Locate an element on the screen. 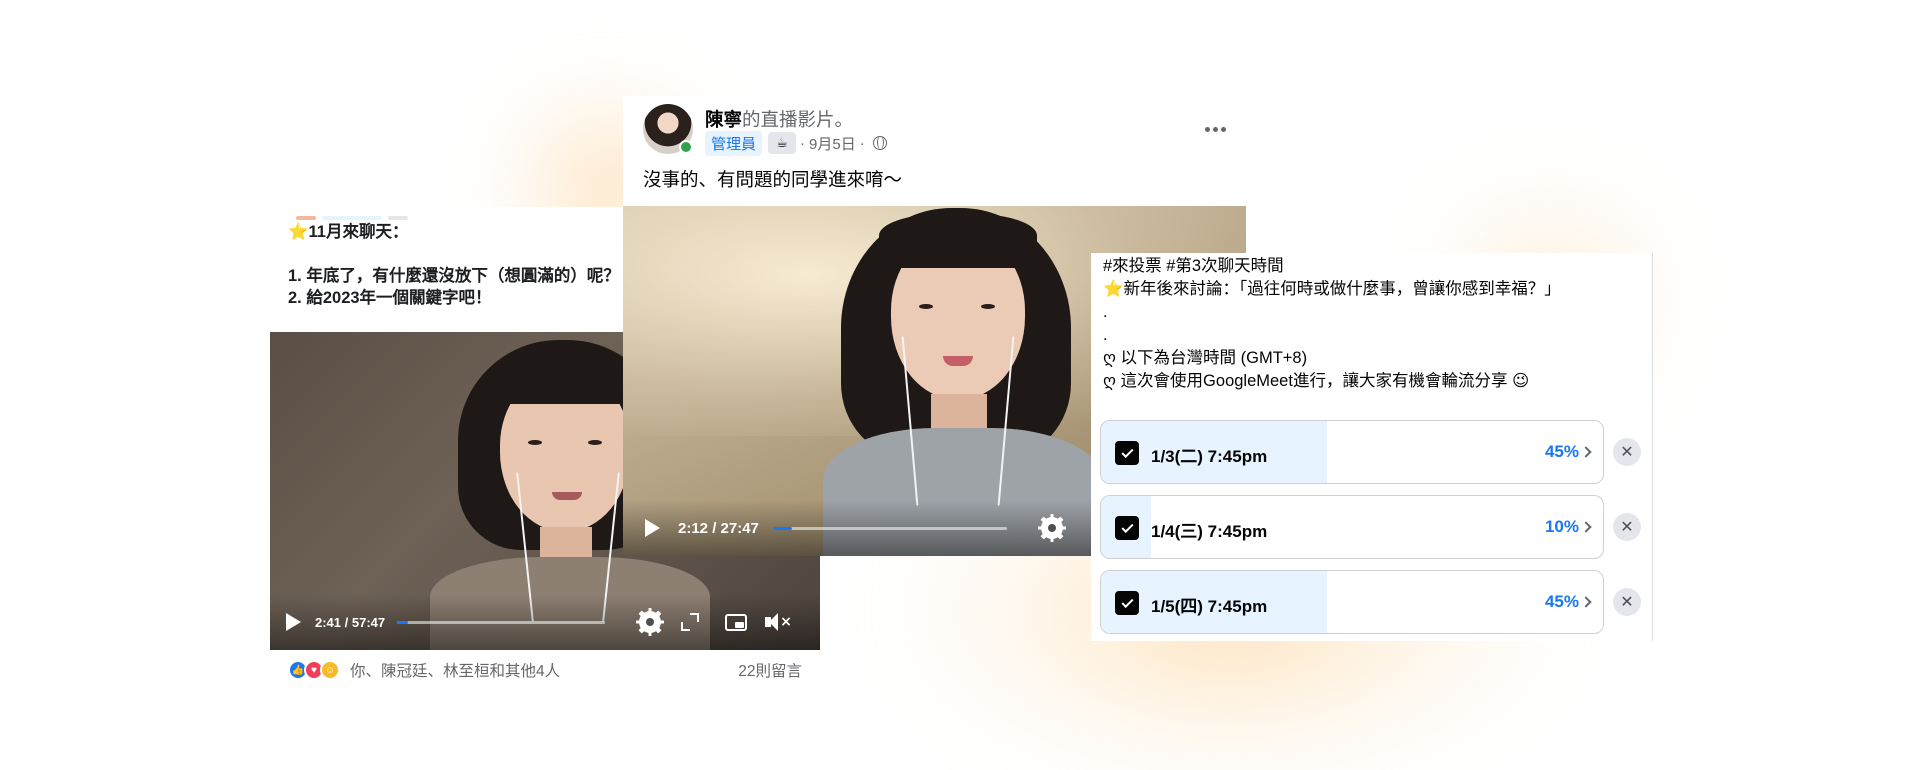 Image resolution: width=1920 pixels, height=770 pixels. post-date-link: 9月5日 is located at coordinates (832, 143).